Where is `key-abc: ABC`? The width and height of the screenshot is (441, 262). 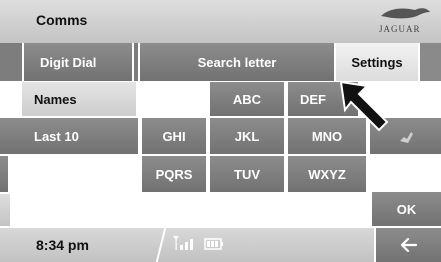 key-abc: ABC is located at coordinates (248, 99).